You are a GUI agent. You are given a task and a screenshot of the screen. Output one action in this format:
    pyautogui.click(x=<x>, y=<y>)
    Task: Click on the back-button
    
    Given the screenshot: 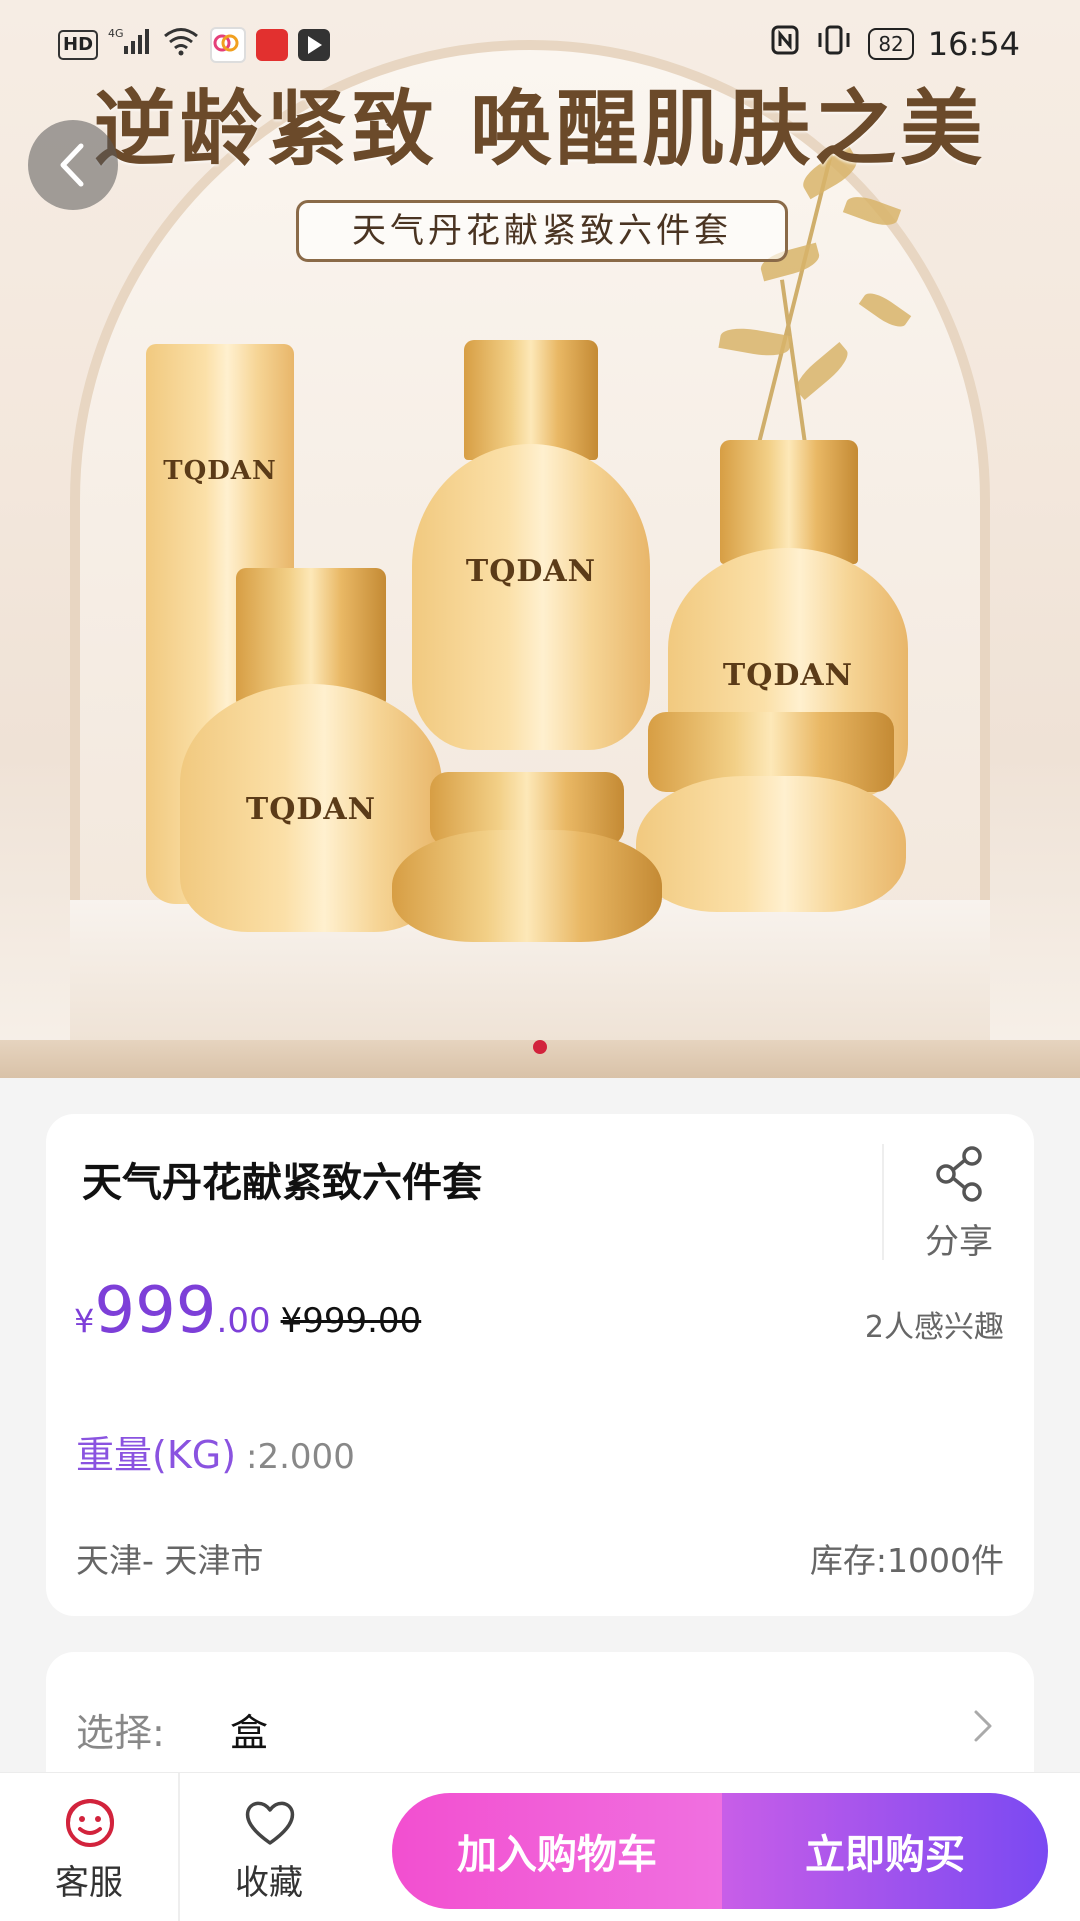 What is the action you would take?
    pyautogui.click(x=73, y=165)
    